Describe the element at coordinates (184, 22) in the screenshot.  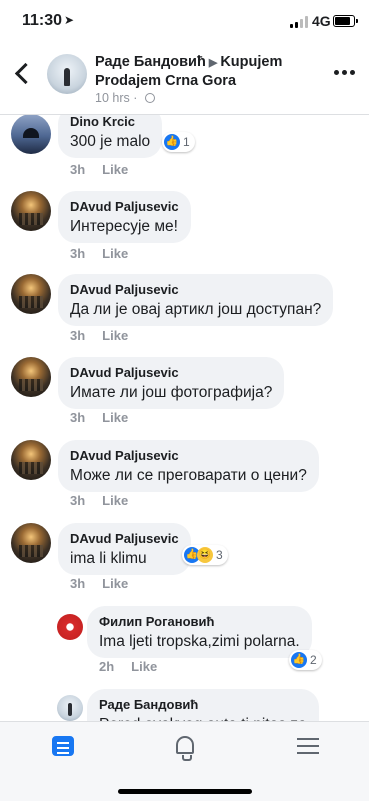
I see `status-bar: 11:30 ➤ 4G` at that location.